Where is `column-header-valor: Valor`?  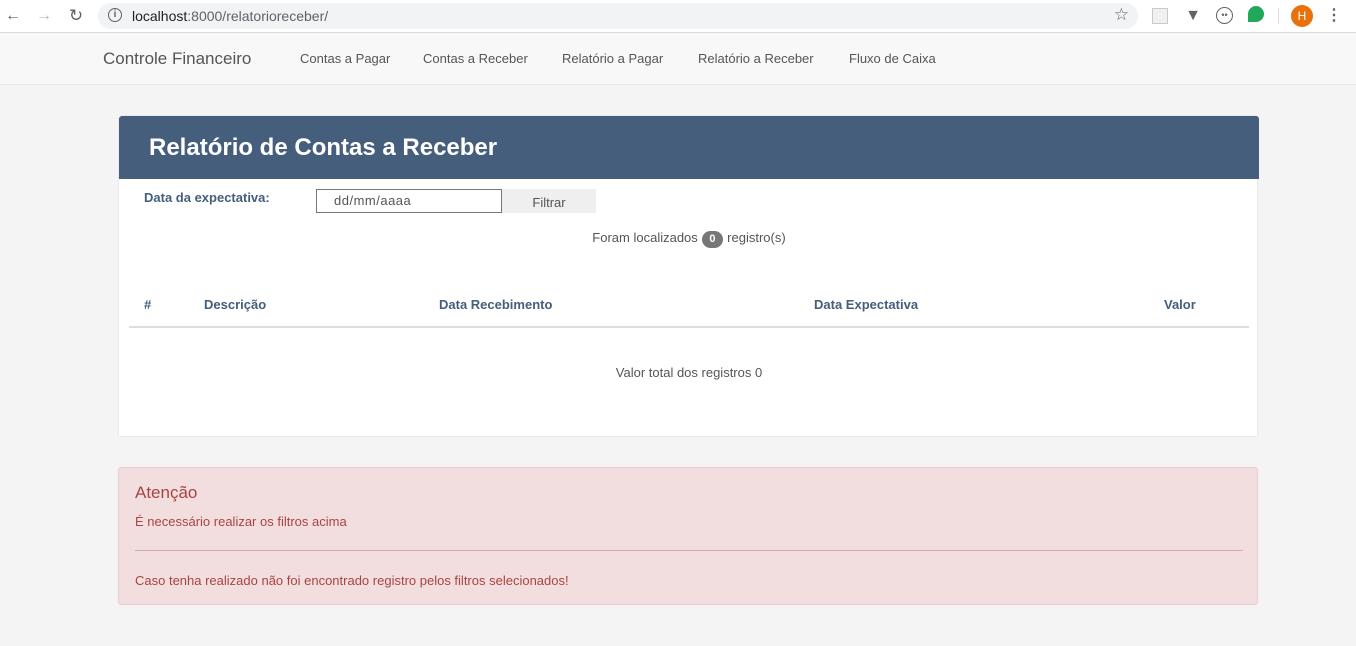
column-header-valor: Valor is located at coordinates (1180, 304).